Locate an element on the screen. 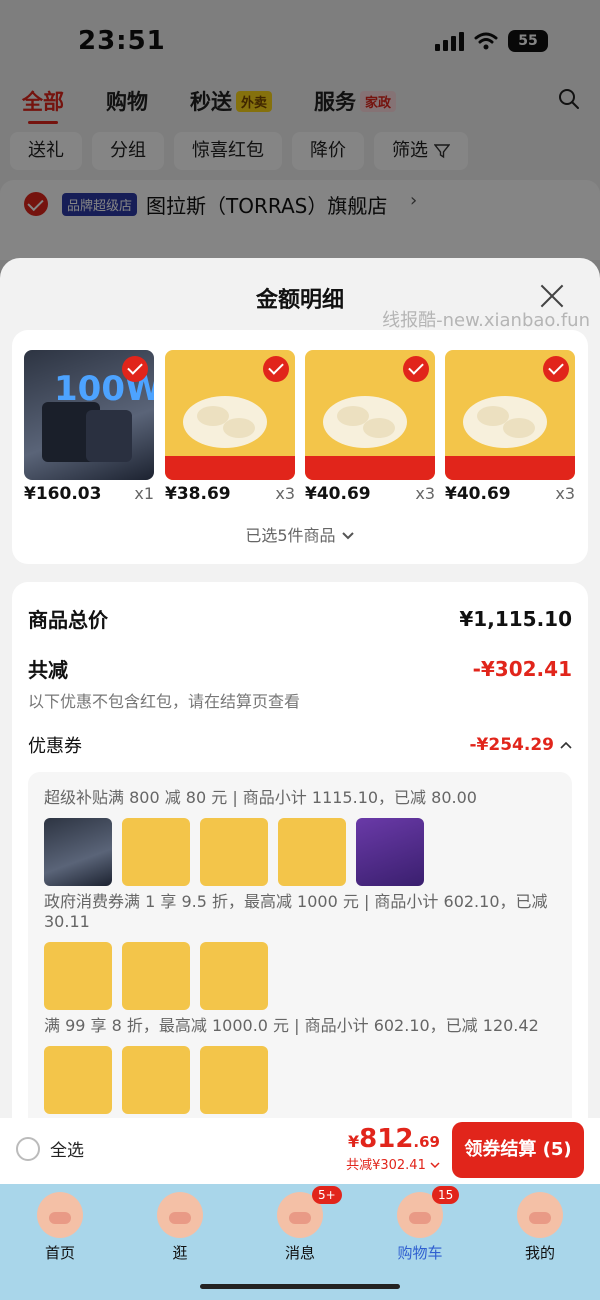 Image resolution: width=600 pixels, height=1300 pixels. home-mascot-icon is located at coordinates (60, 1215).